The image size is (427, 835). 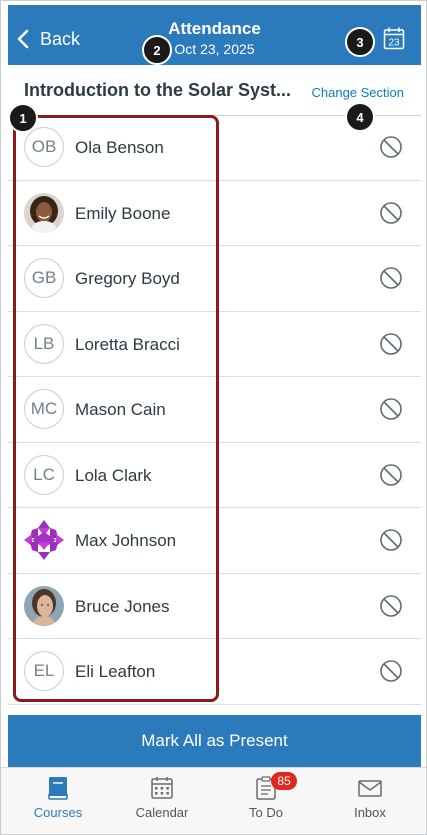 What do you see at coordinates (157, 50) in the screenshot?
I see `callout-marker: 2` at bounding box center [157, 50].